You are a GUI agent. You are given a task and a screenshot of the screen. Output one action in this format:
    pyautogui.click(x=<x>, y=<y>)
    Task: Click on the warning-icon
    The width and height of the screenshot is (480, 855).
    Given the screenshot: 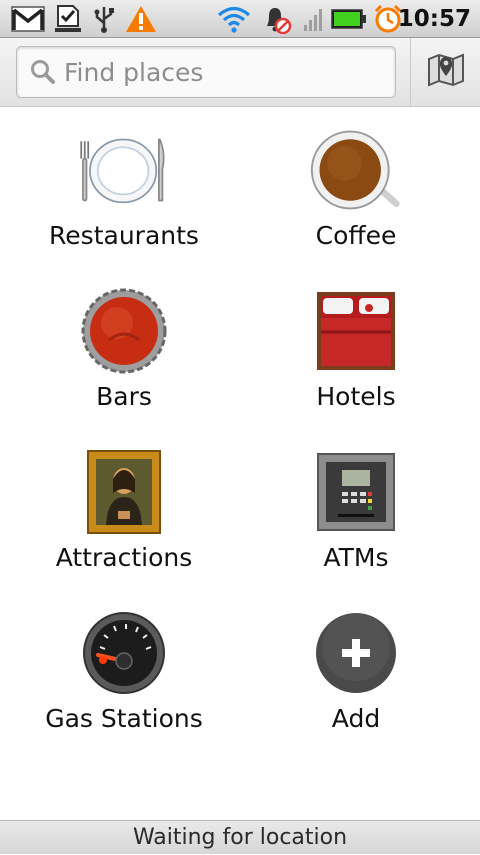 What is the action you would take?
    pyautogui.click(x=141, y=19)
    